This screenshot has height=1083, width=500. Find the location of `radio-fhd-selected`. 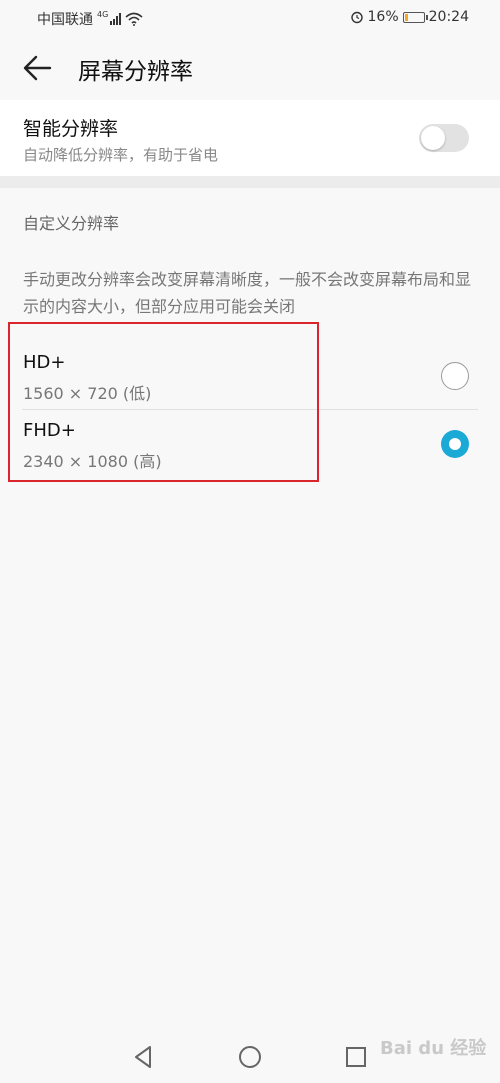

radio-fhd-selected is located at coordinates (455, 444).